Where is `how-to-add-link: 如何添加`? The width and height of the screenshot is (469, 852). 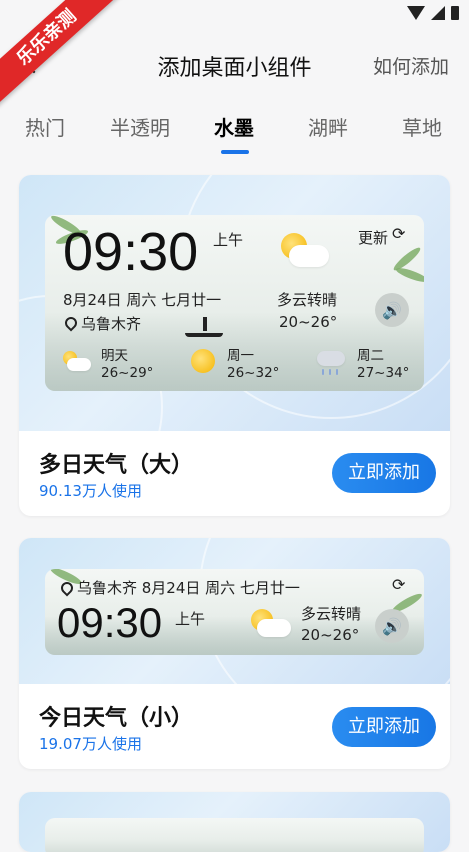 how-to-add-link: 如何添加 is located at coordinates (411, 65).